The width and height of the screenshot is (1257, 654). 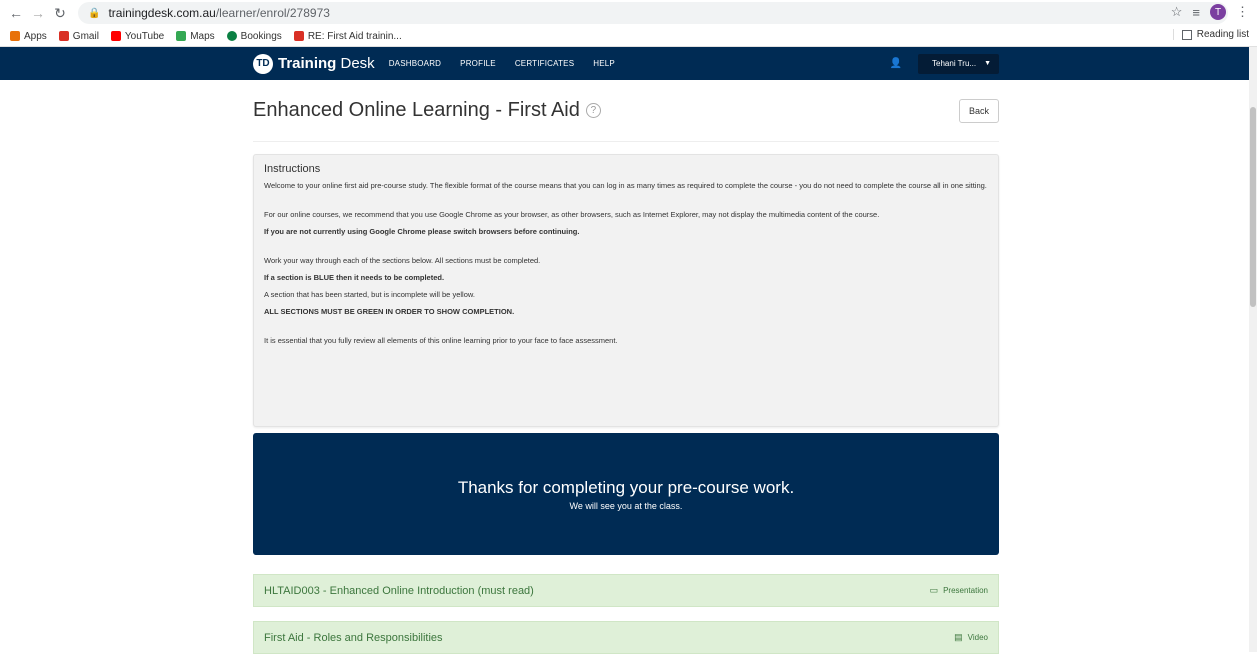 What do you see at coordinates (427, 110) in the screenshot?
I see `page-title: Enhanced Online Learning - First Aid?` at bounding box center [427, 110].